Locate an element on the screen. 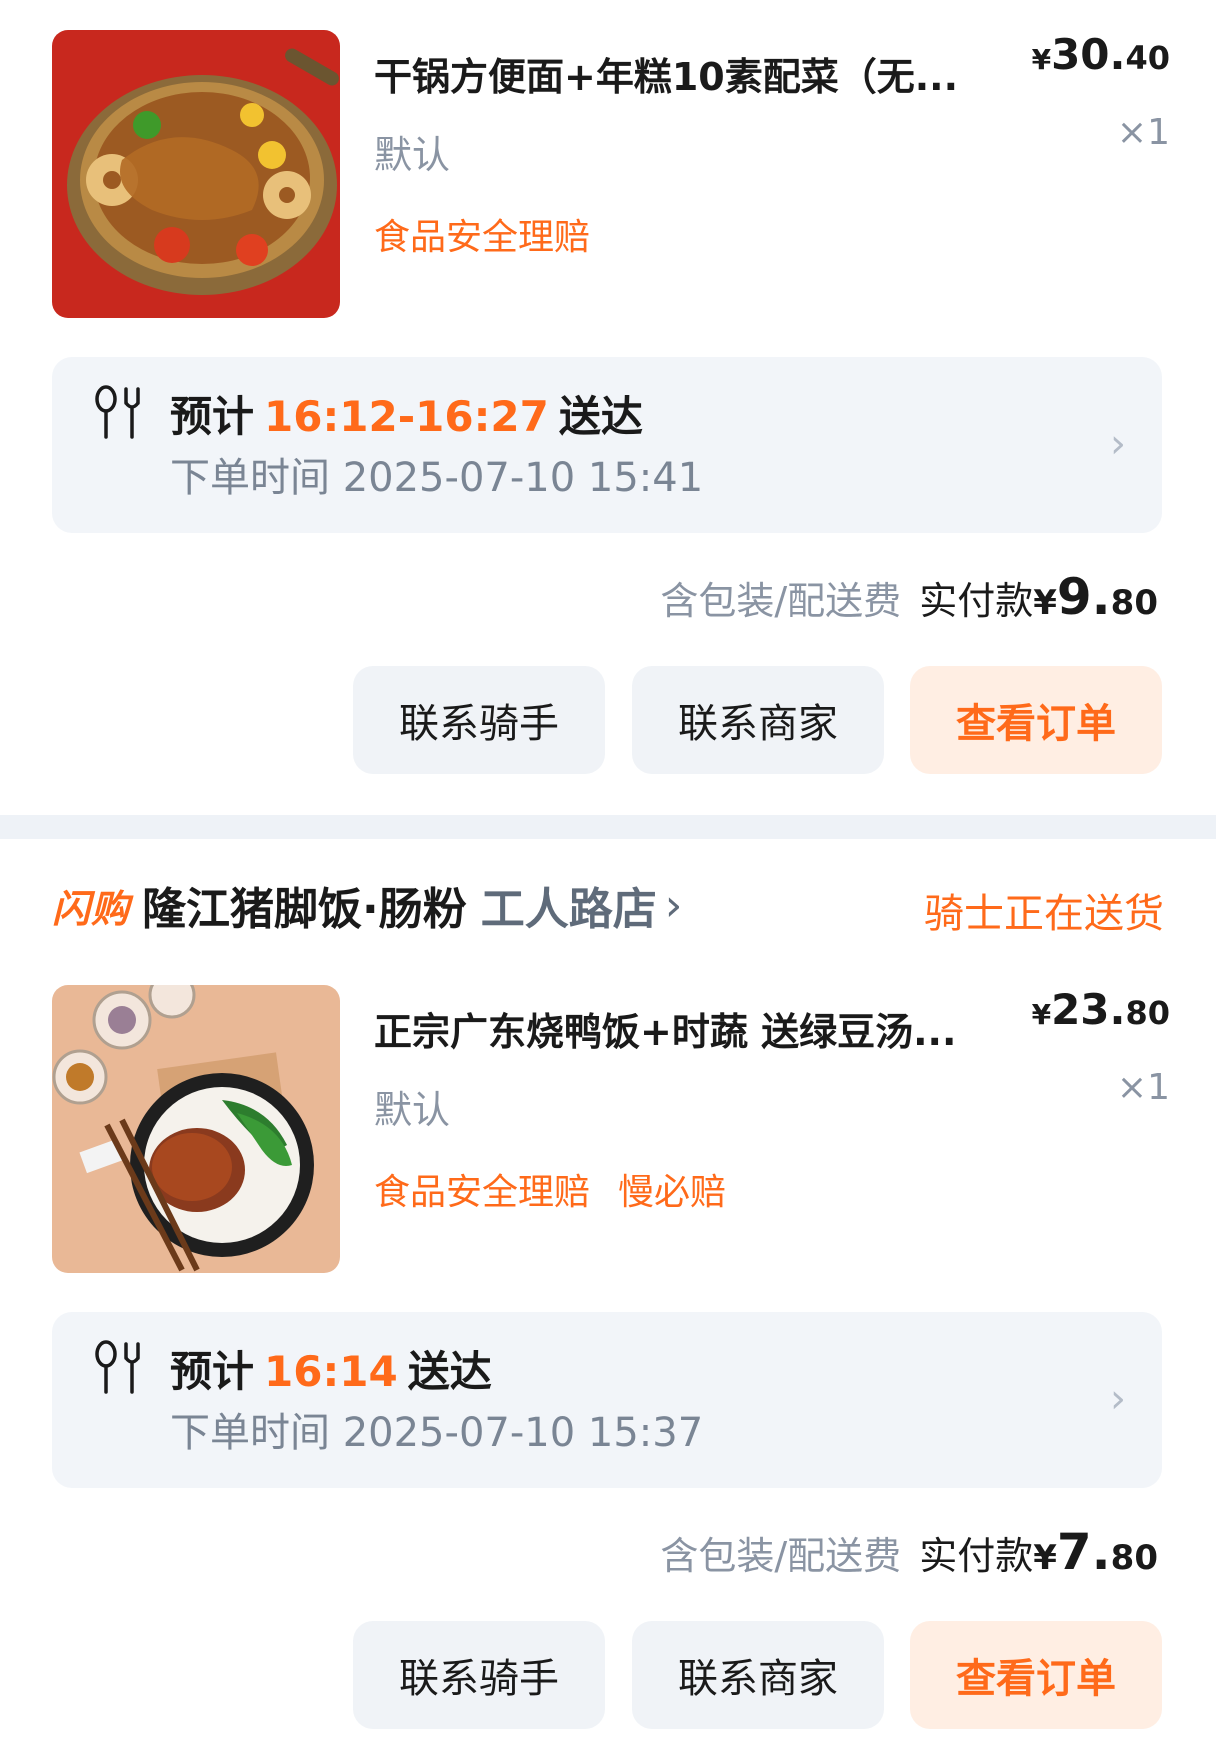 The image size is (1216, 1754). shop-header: 闪购 隆江猪脚饭·肠粉 工人路店 › 骑士正在送货 is located at coordinates (608, 905).